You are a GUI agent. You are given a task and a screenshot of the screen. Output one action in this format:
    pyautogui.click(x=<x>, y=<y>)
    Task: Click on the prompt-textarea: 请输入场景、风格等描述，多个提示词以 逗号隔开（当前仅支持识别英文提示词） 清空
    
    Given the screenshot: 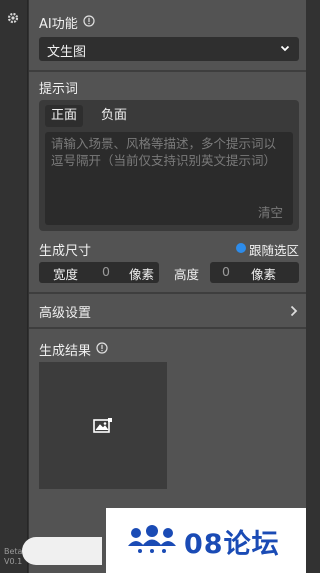 What is the action you would take?
    pyautogui.click(x=169, y=178)
    